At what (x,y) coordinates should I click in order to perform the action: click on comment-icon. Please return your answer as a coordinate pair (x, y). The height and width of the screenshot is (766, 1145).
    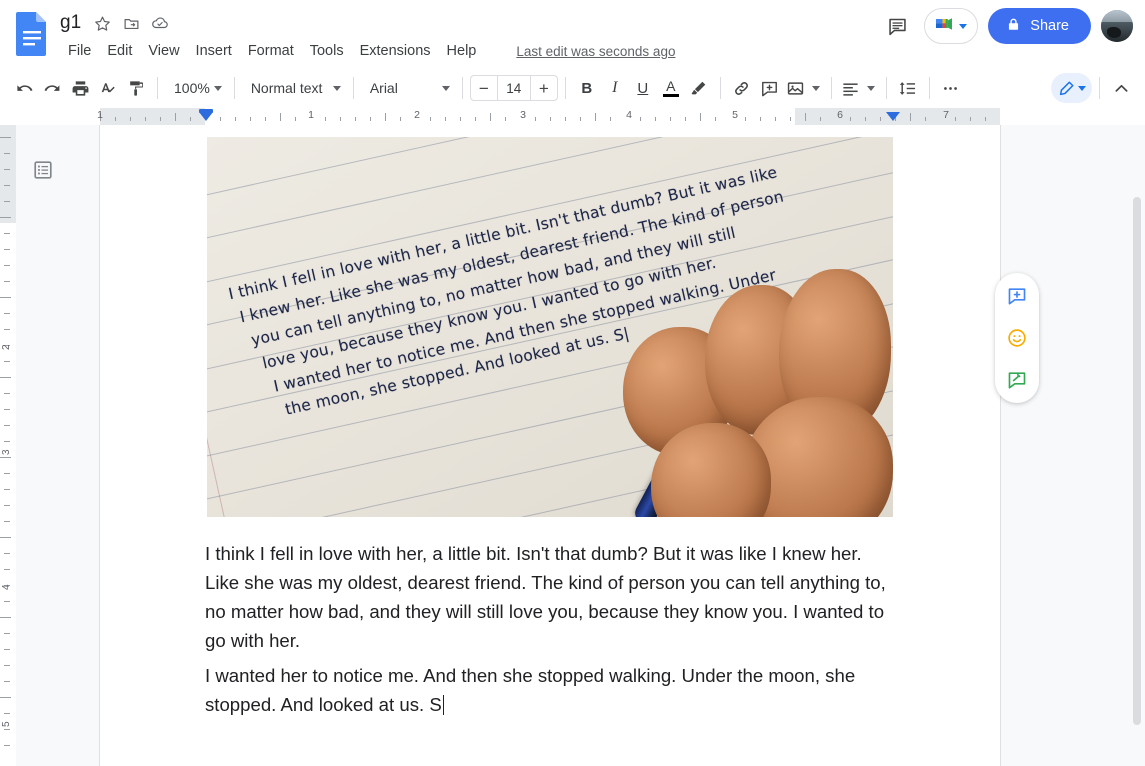
    Looking at the image, I should click on (897, 26).